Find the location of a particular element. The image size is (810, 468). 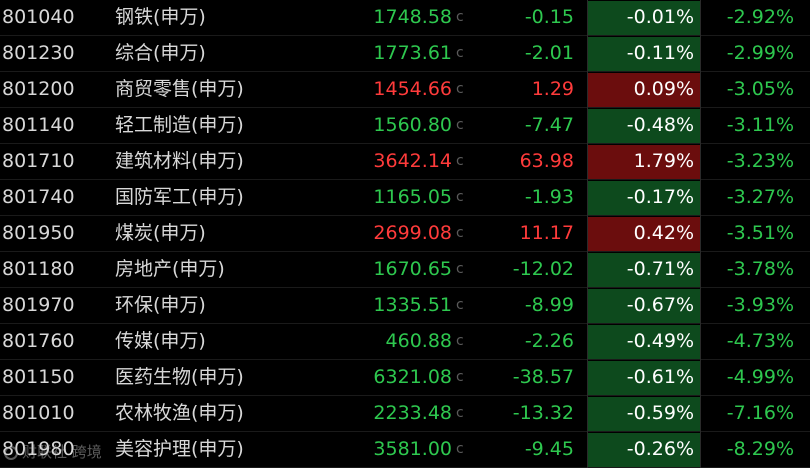

table-row: 801200 商贸零售(申万) 1454.66 c 1.29 0.09% -3.05% is located at coordinates (405, 90).